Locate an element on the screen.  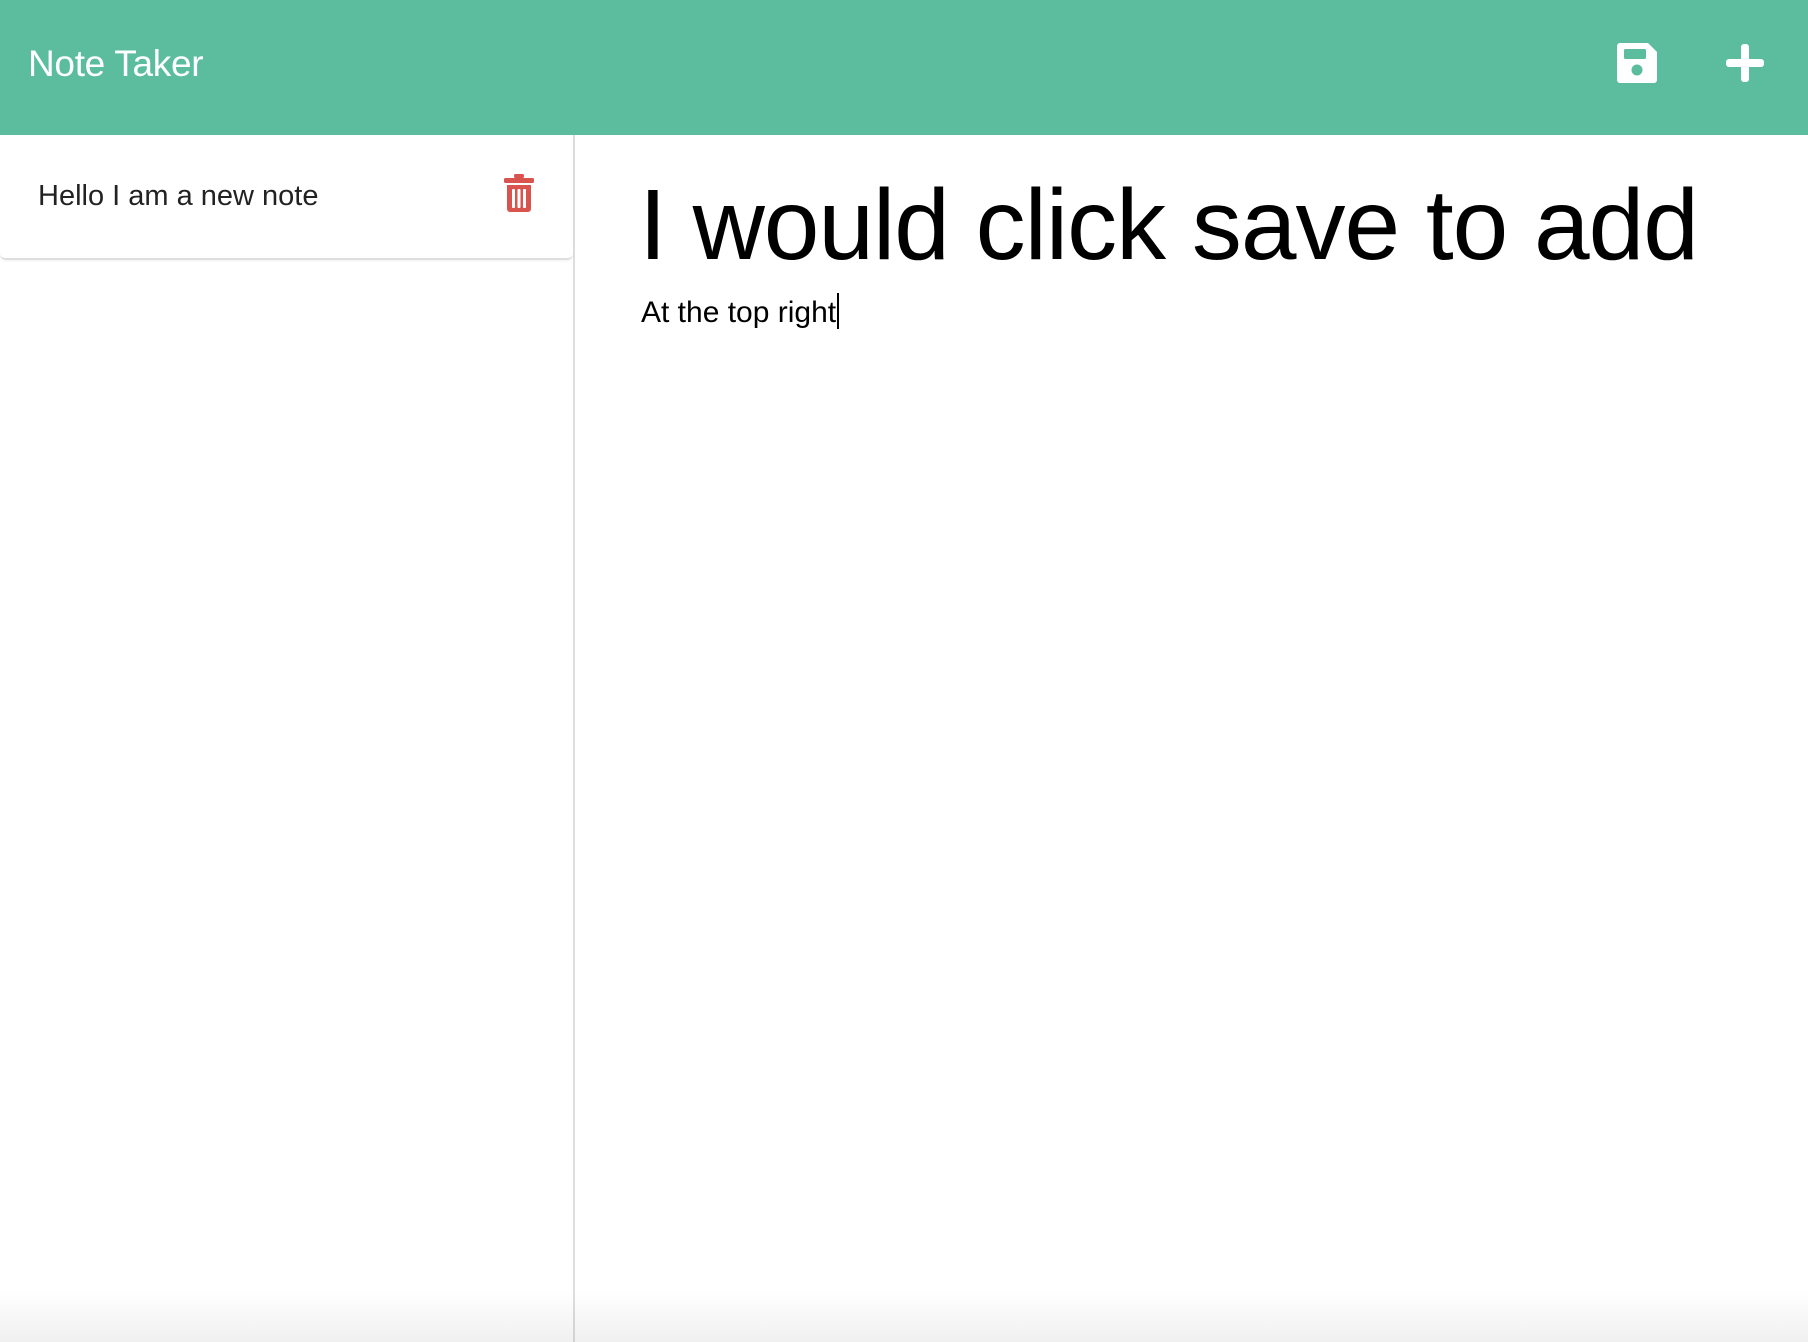
navbar: Note Taker is located at coordinates (904, 67).